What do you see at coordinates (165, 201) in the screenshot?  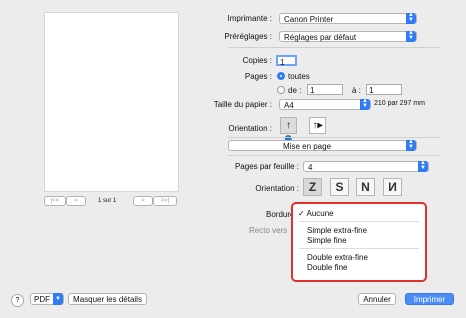 I see `last-page-button: >>|` at bounding box center [165, 201].